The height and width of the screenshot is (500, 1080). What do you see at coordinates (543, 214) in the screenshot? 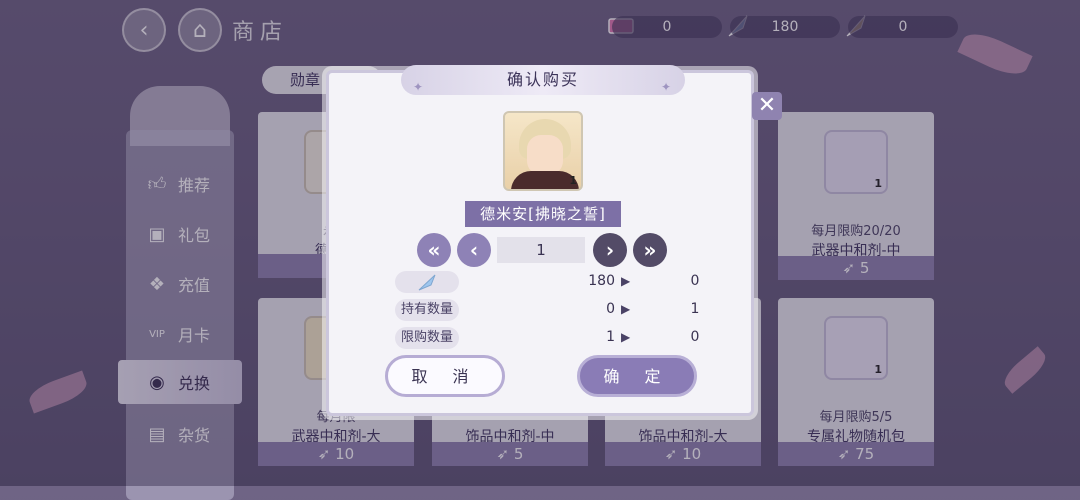
I see `item-name: 德米安[拂晓之誓]` at bounding box center [543, 214].